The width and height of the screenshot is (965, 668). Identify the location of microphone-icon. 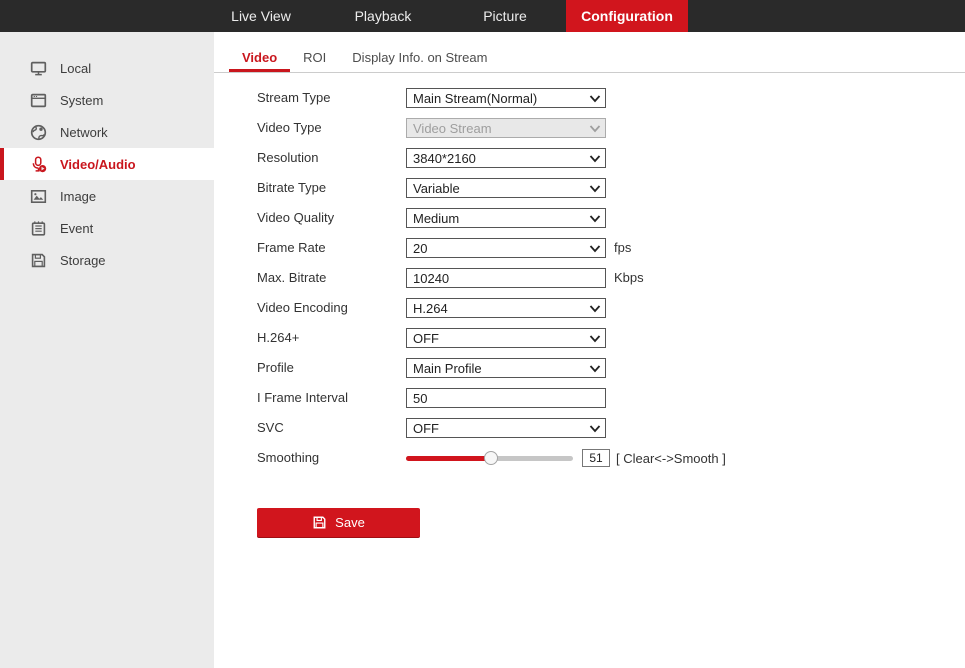
(38, 164).